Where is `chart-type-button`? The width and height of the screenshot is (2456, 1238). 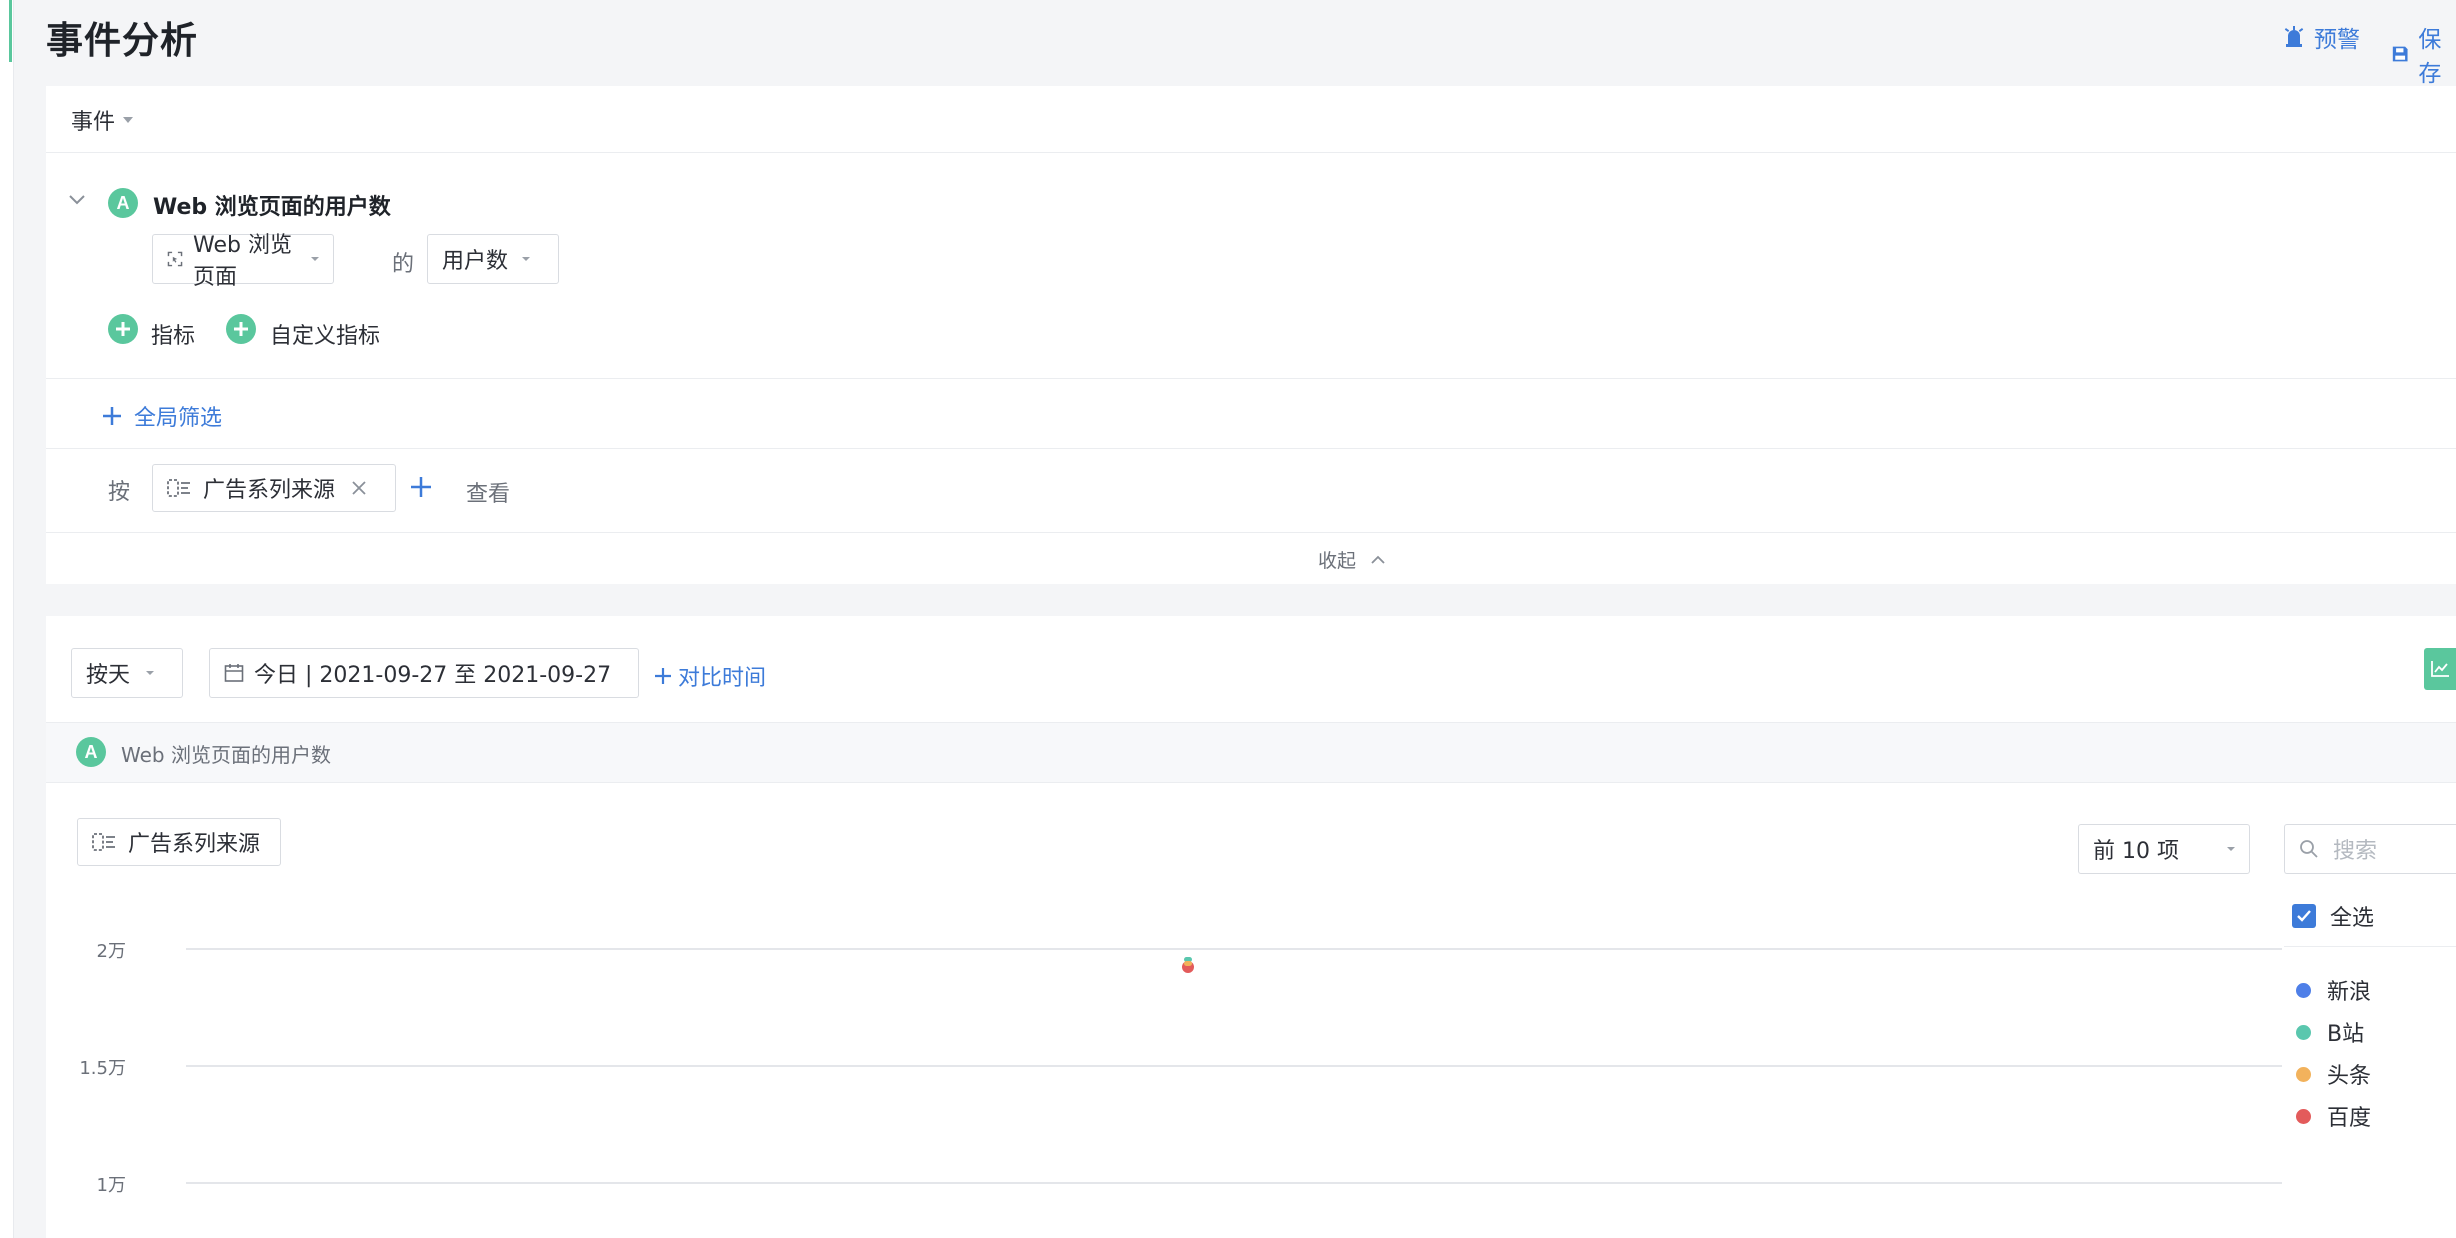 chart-type-button is located at coordinates (2440, 669).